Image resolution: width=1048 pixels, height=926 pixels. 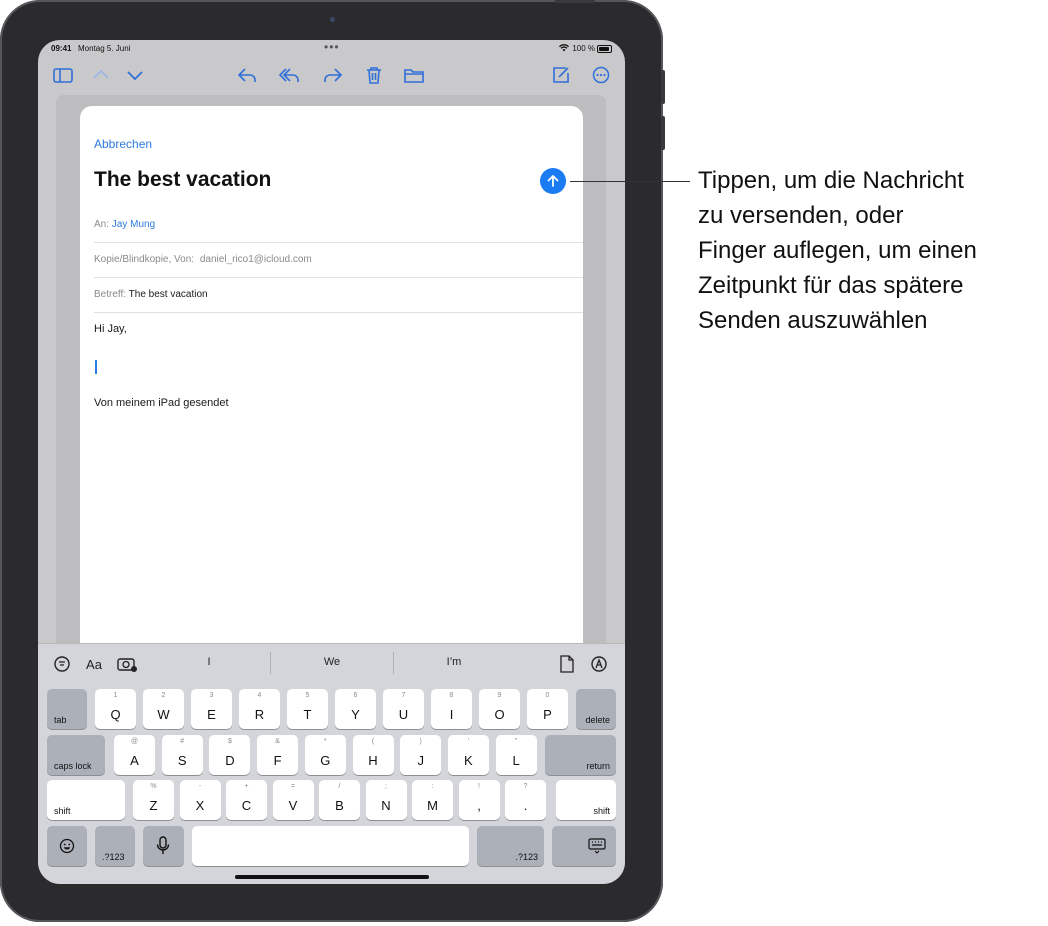 I want to click on key-l: " L, so click(x=516, y=755).